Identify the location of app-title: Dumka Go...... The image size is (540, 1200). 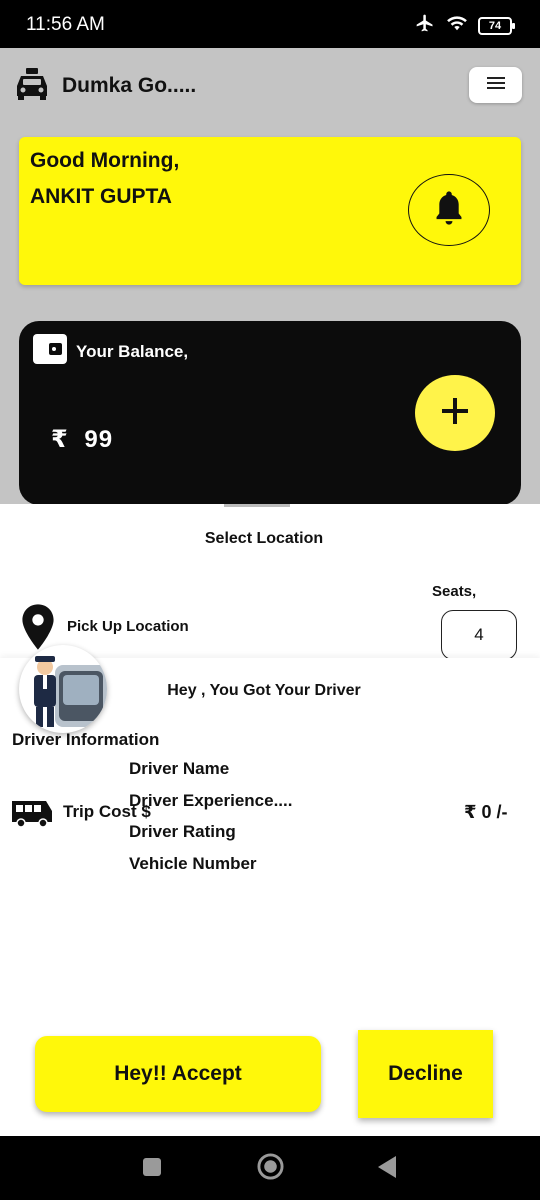
(129, 85).